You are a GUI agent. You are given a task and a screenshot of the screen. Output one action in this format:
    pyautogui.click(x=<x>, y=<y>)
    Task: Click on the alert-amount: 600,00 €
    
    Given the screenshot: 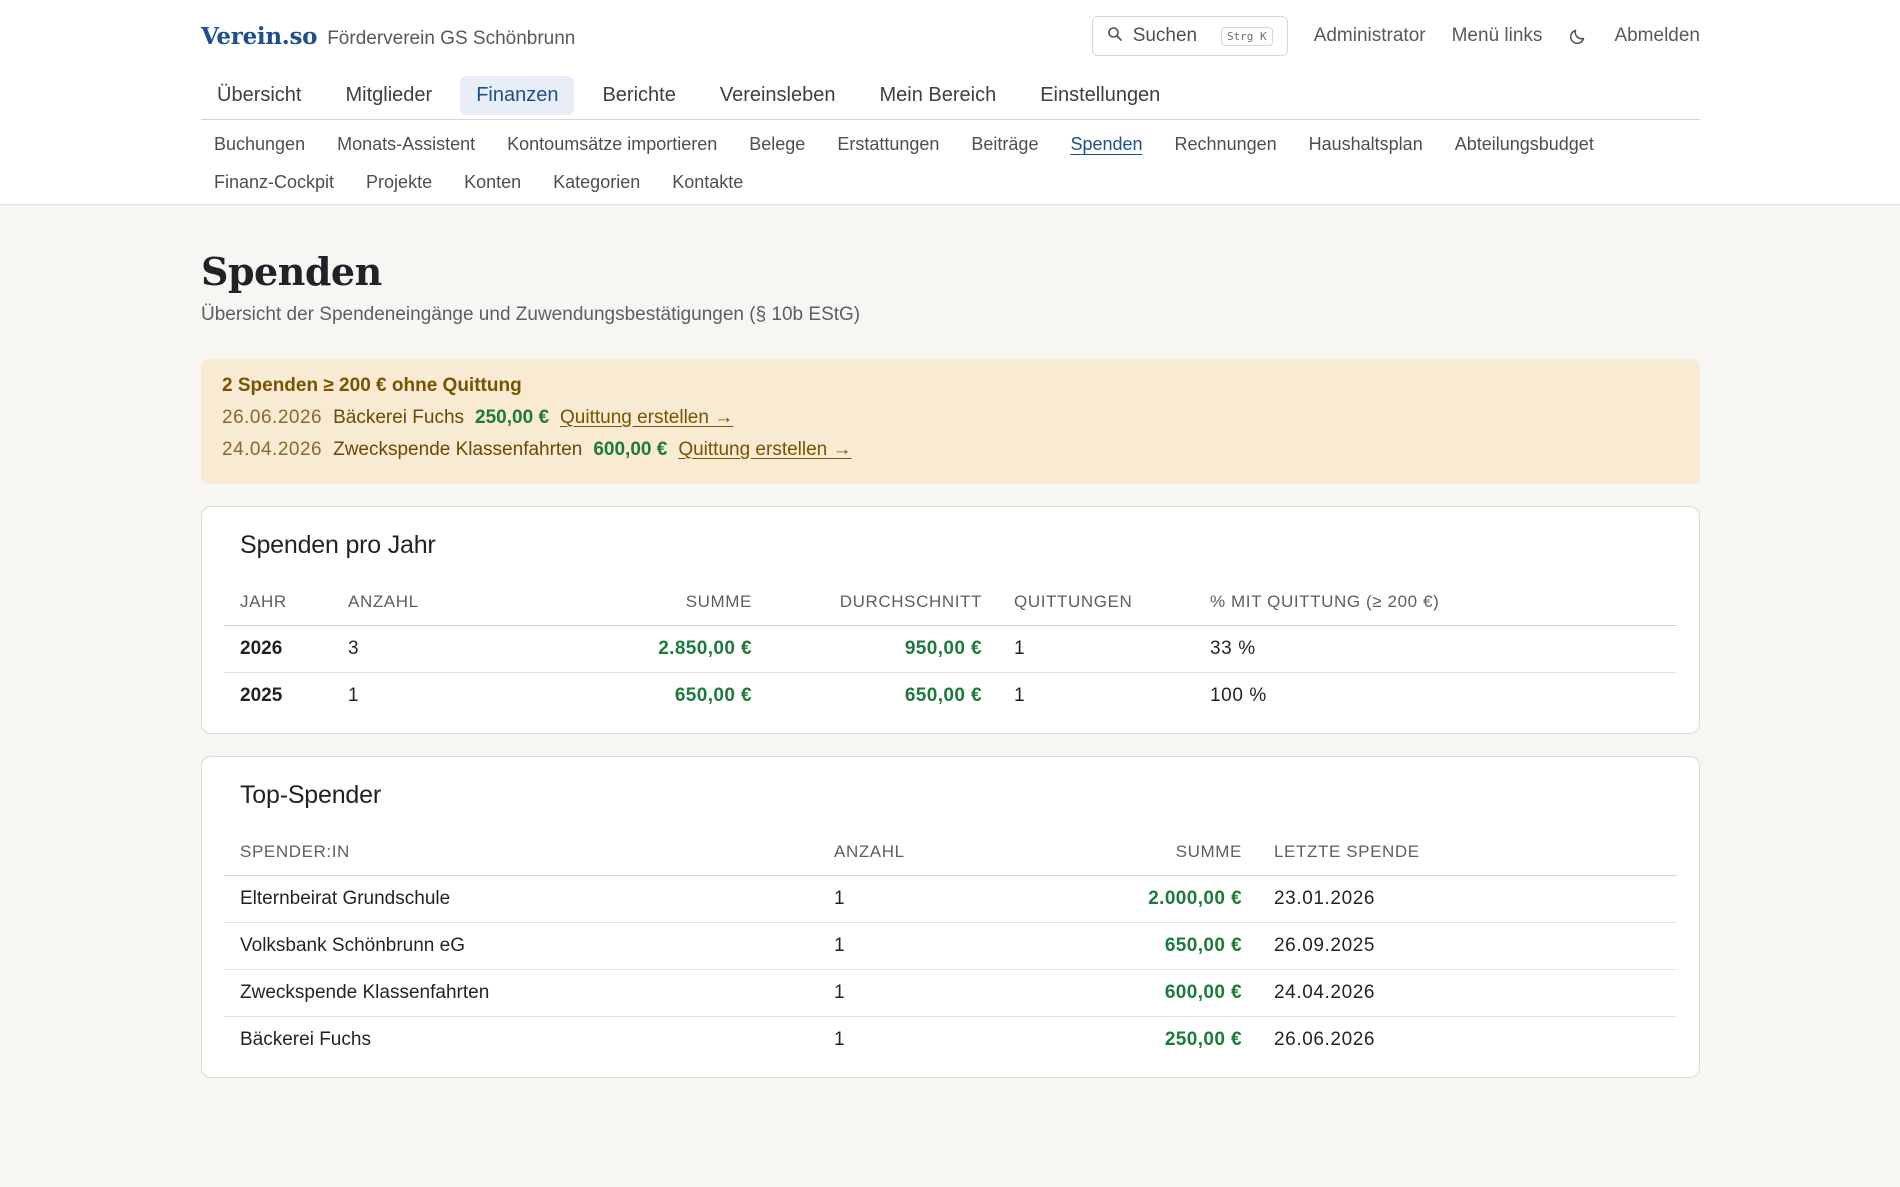 What is the action you would take?
    pyautogui.click(x=630, y=449)
    